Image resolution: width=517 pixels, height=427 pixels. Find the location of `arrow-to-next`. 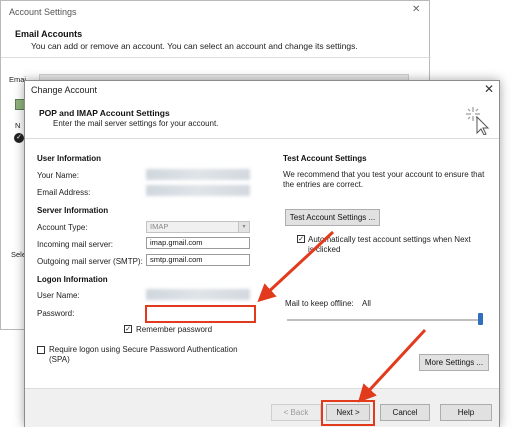

arrow-to-next is located at coordinates (392, 365).